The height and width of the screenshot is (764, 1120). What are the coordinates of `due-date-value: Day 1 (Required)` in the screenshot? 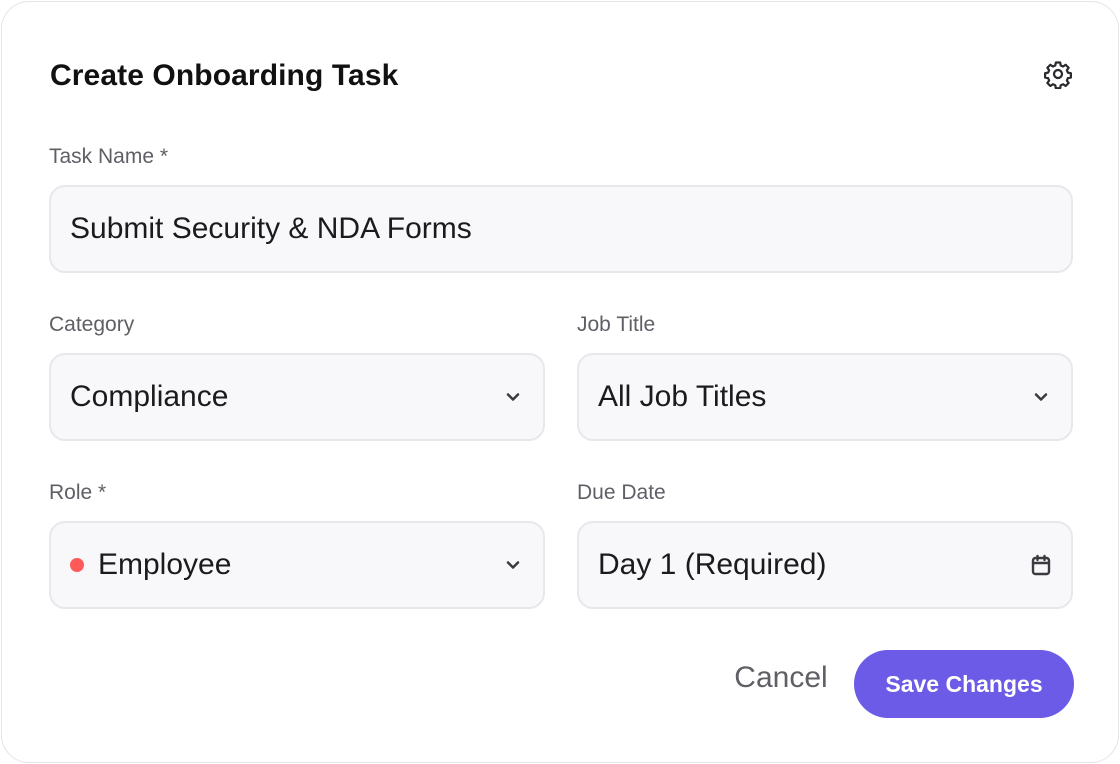 It's located at (712, 564).